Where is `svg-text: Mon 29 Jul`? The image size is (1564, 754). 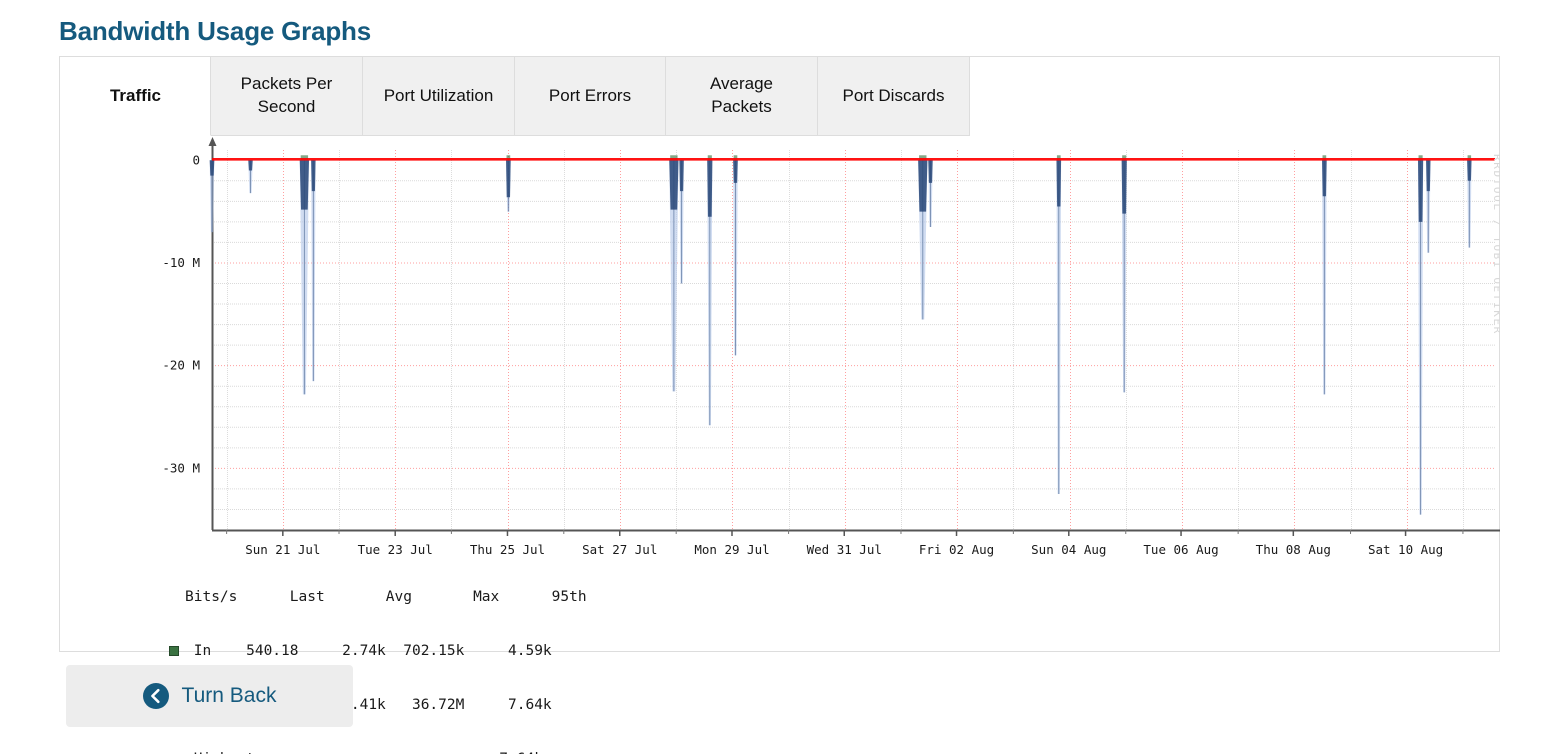
svg-text: Mon 29 Jul is located at coordinates (731, 549).